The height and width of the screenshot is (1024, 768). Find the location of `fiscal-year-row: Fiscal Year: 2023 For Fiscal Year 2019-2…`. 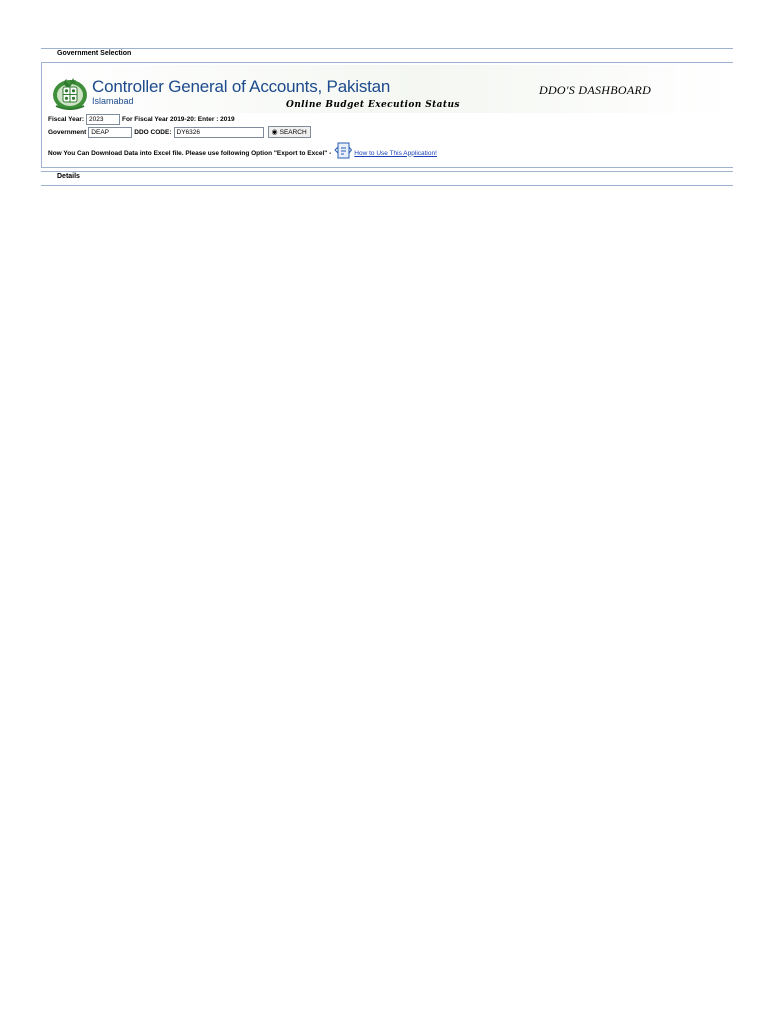

fiscal-year-row: Fiscal Year: 2023 For Fiscal Year 2019-2… is located at coordinates (141, 119).